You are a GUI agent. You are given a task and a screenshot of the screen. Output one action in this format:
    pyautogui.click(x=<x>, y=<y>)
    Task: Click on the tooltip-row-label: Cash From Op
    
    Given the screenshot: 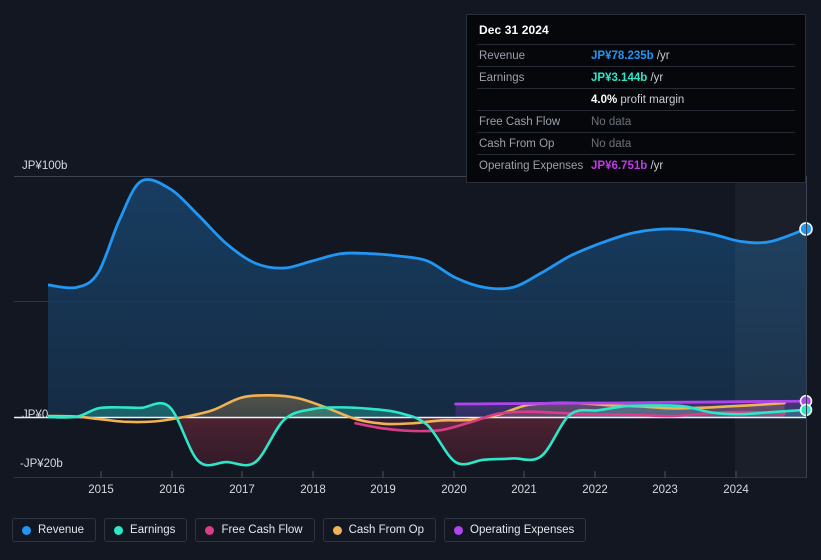 What is the action you would take?
    pyautogui.click(x=517, y=143)
    